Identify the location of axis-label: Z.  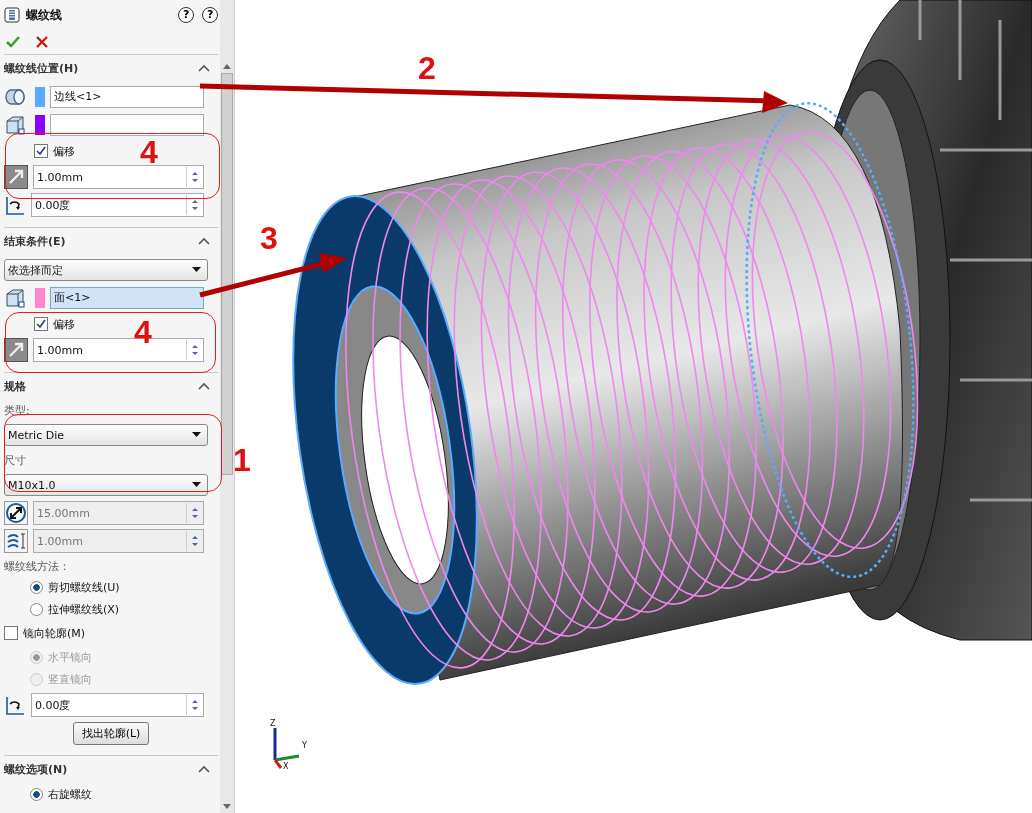
(273, 724).